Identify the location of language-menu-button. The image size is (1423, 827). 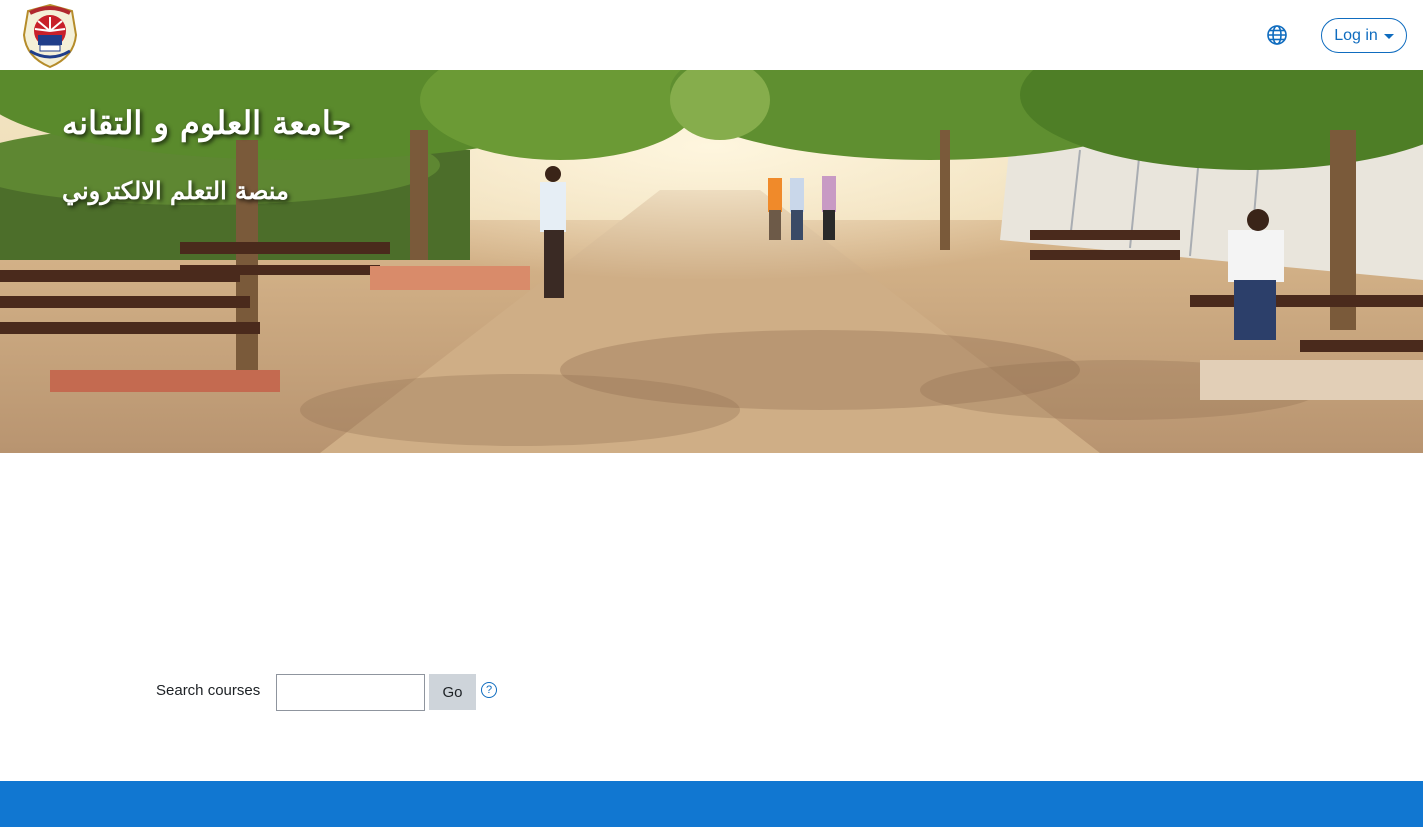
(1277, 35).